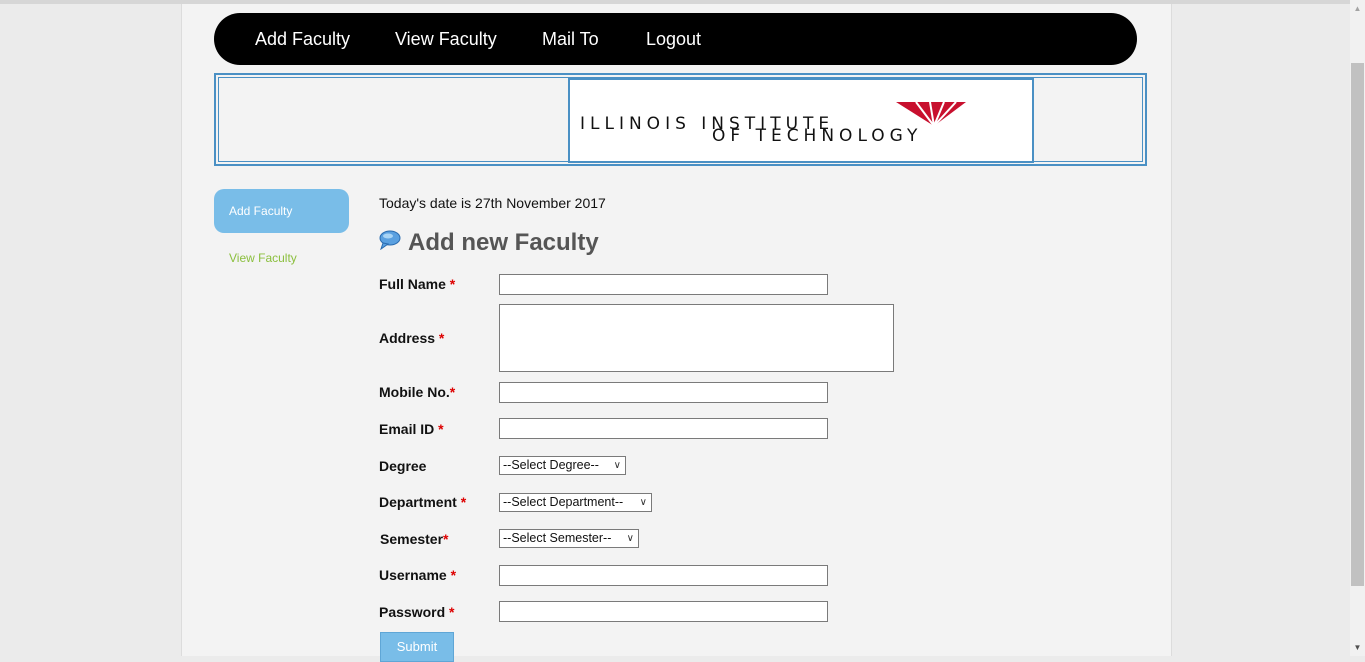  Describe the element at coordinates (492, 203) in the screenshot. I see `date-text: Today's date is 27th November 2017` at that location.